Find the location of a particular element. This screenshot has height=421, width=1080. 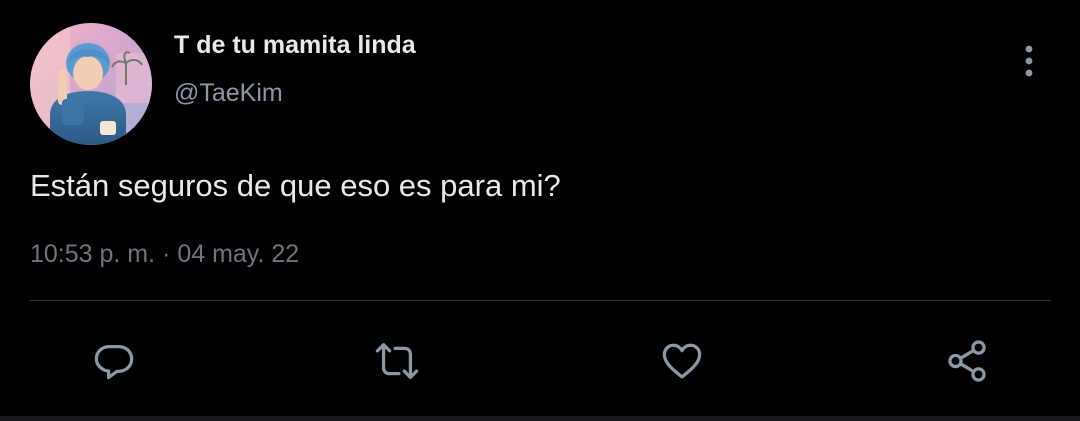

divider is located at coordinates (540, 300).